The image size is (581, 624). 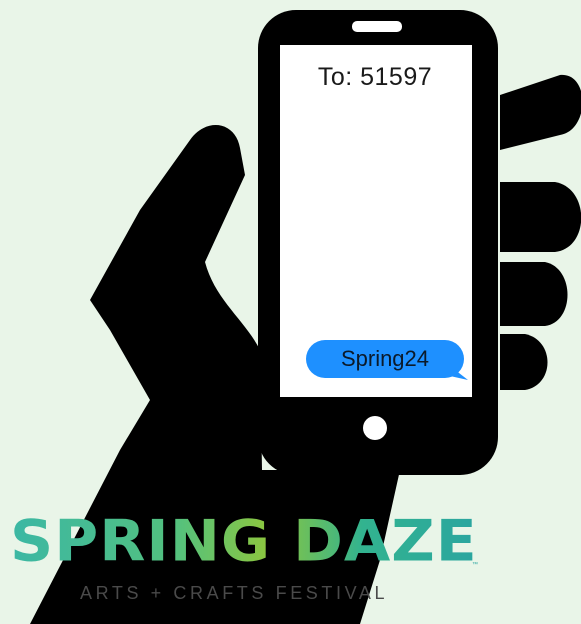 What do you see at coordinates (375, 77) in the screenshot?
I see `recipient-line: To: 51597` at bounding box center [375, 77].